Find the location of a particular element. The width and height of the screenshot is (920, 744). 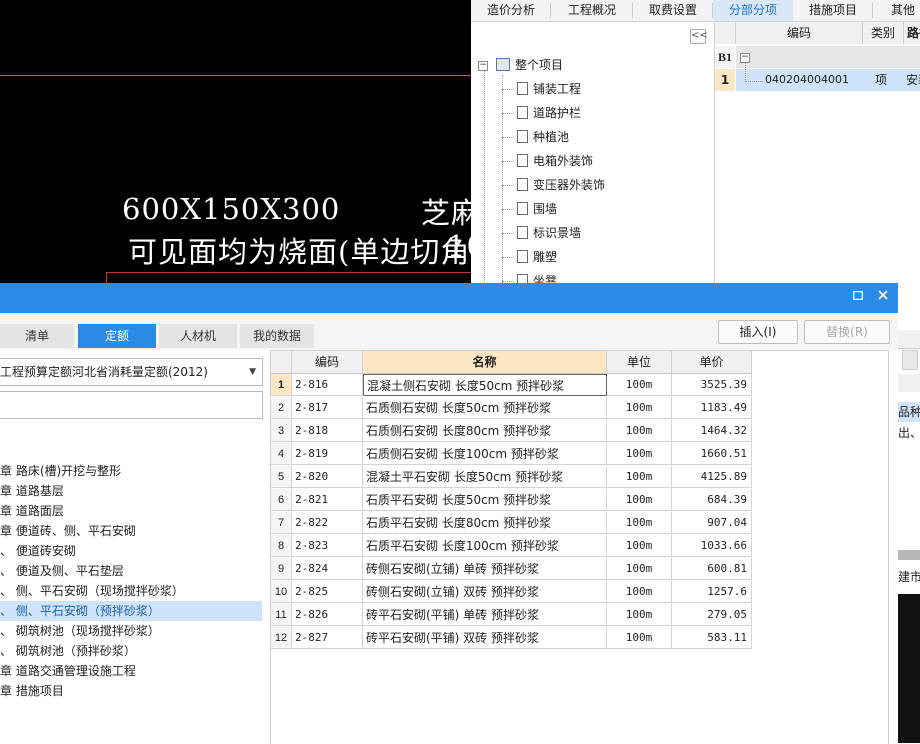

quota-code-cell: 2-824 is located at coordinates (327, 569).